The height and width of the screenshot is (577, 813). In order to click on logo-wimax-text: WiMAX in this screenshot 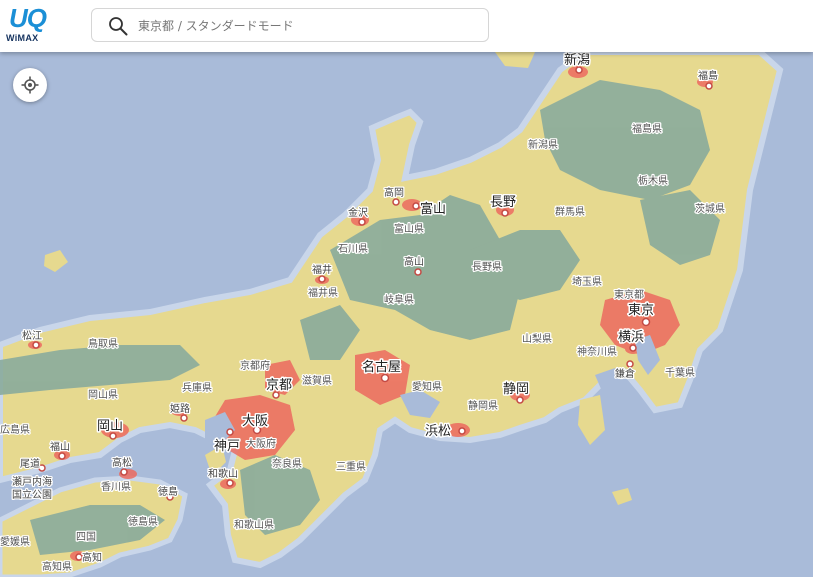, I will do `click(22, 38)`.